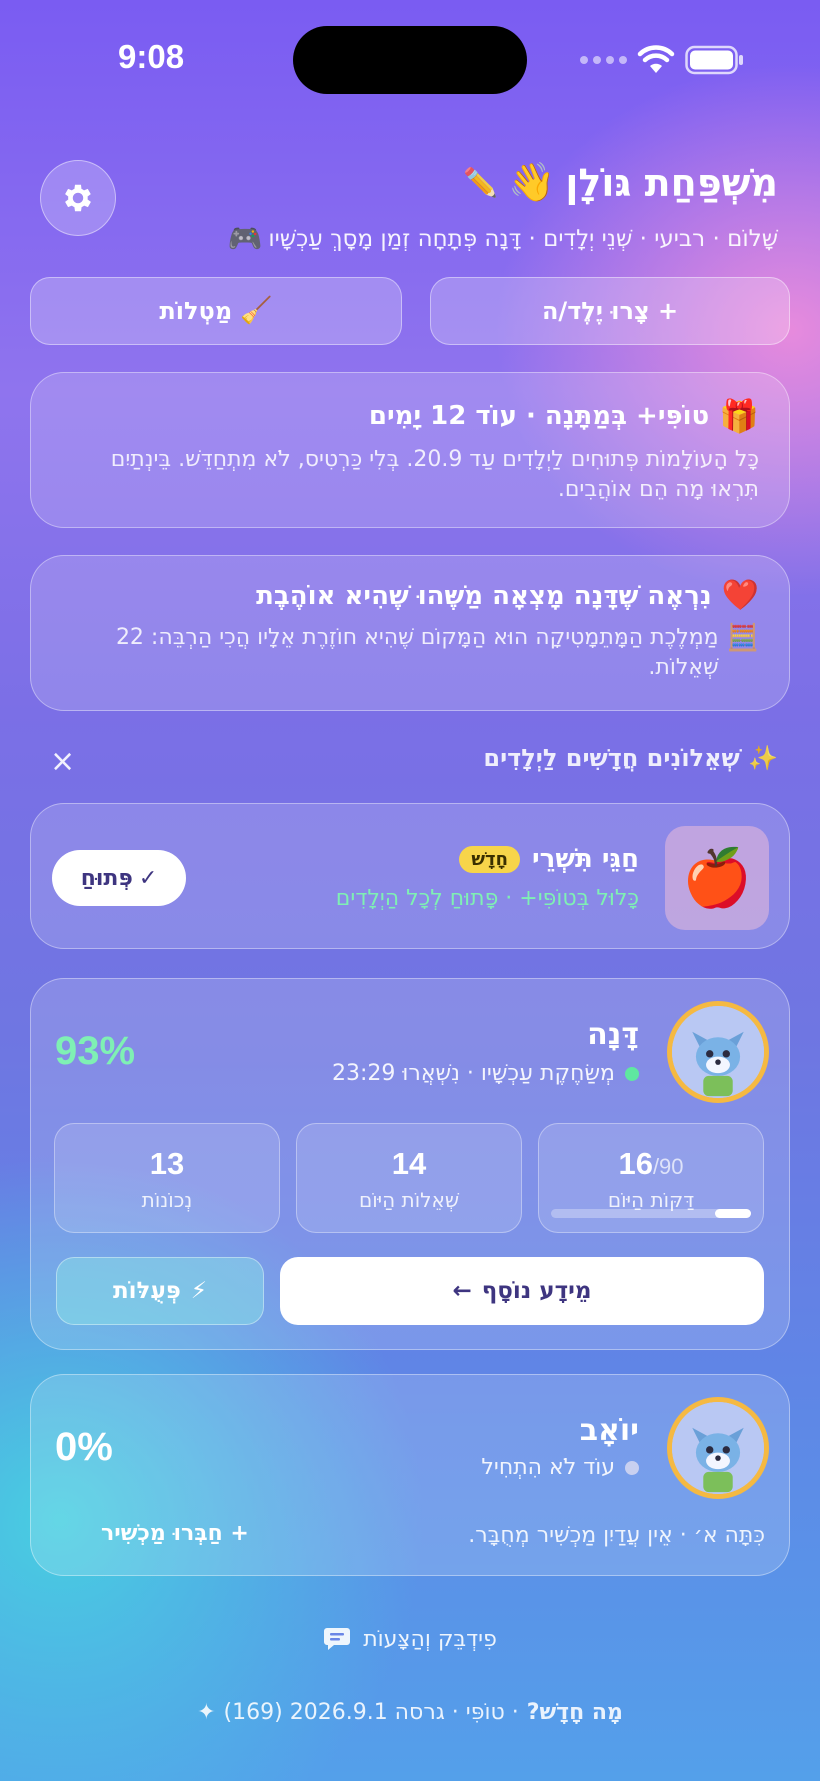 This screenshot has width=820, height=1781. I want to click on sparkle-icon: ✦, so click(206, 1712).